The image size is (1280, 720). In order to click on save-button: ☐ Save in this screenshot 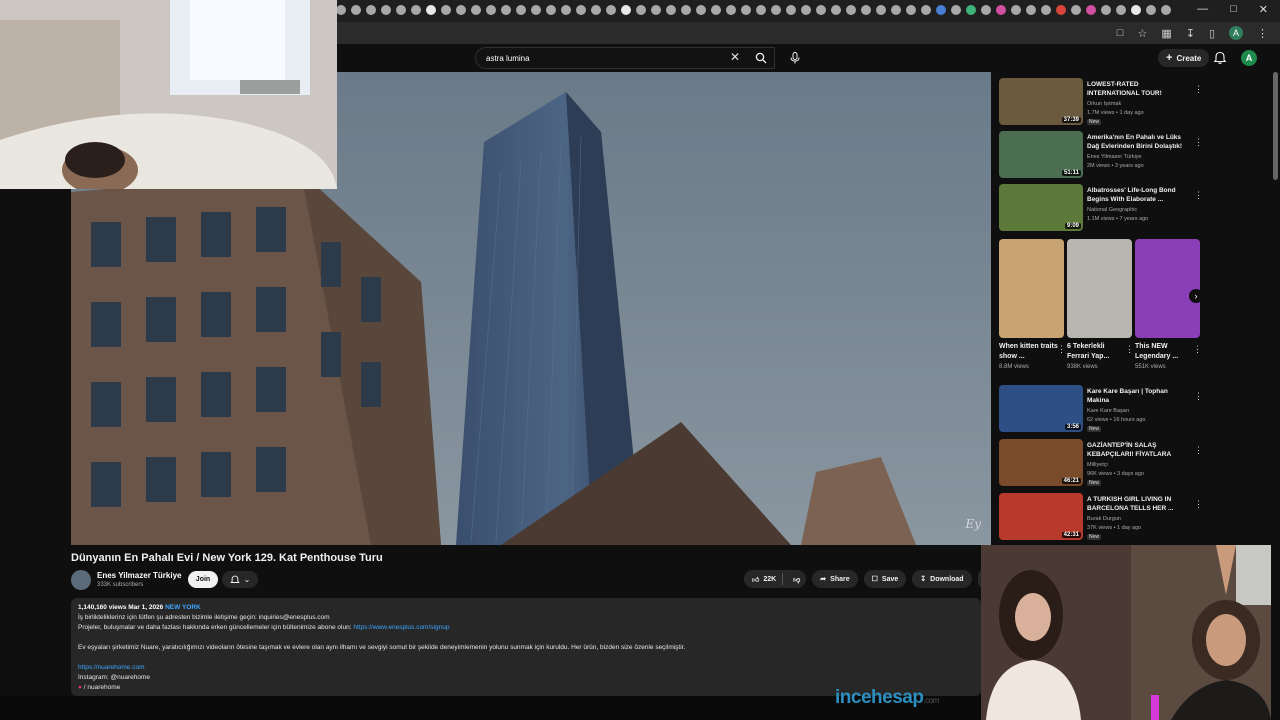, I will do `click(885, 579)`.